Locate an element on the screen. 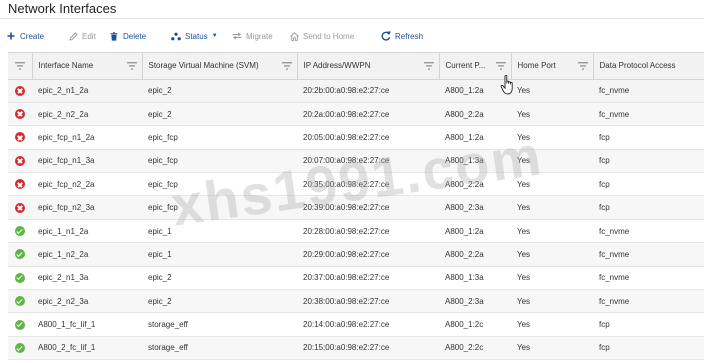 Image resolution: width=704 pixels, height=363 pixels. svm-cell: epic_1 is located at coordinates (219, 231).